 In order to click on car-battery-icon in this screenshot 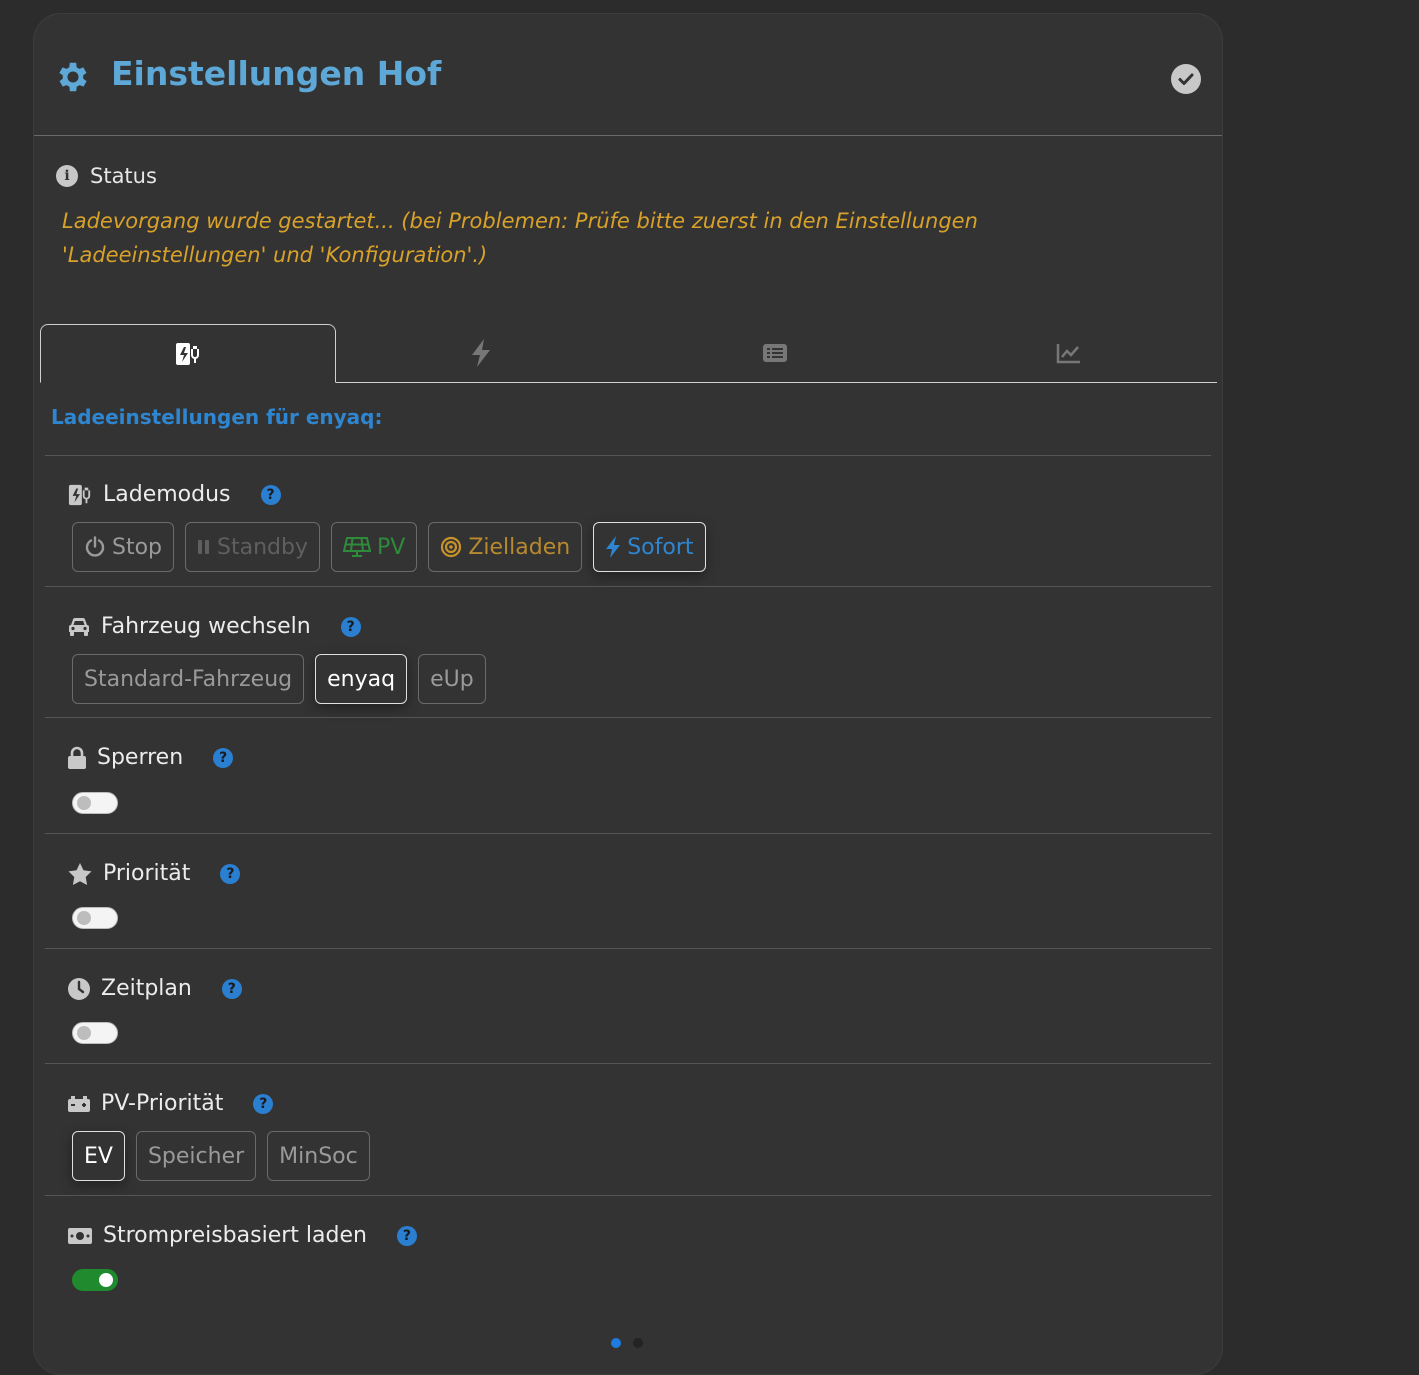, I will do `click(79, 1103)`.